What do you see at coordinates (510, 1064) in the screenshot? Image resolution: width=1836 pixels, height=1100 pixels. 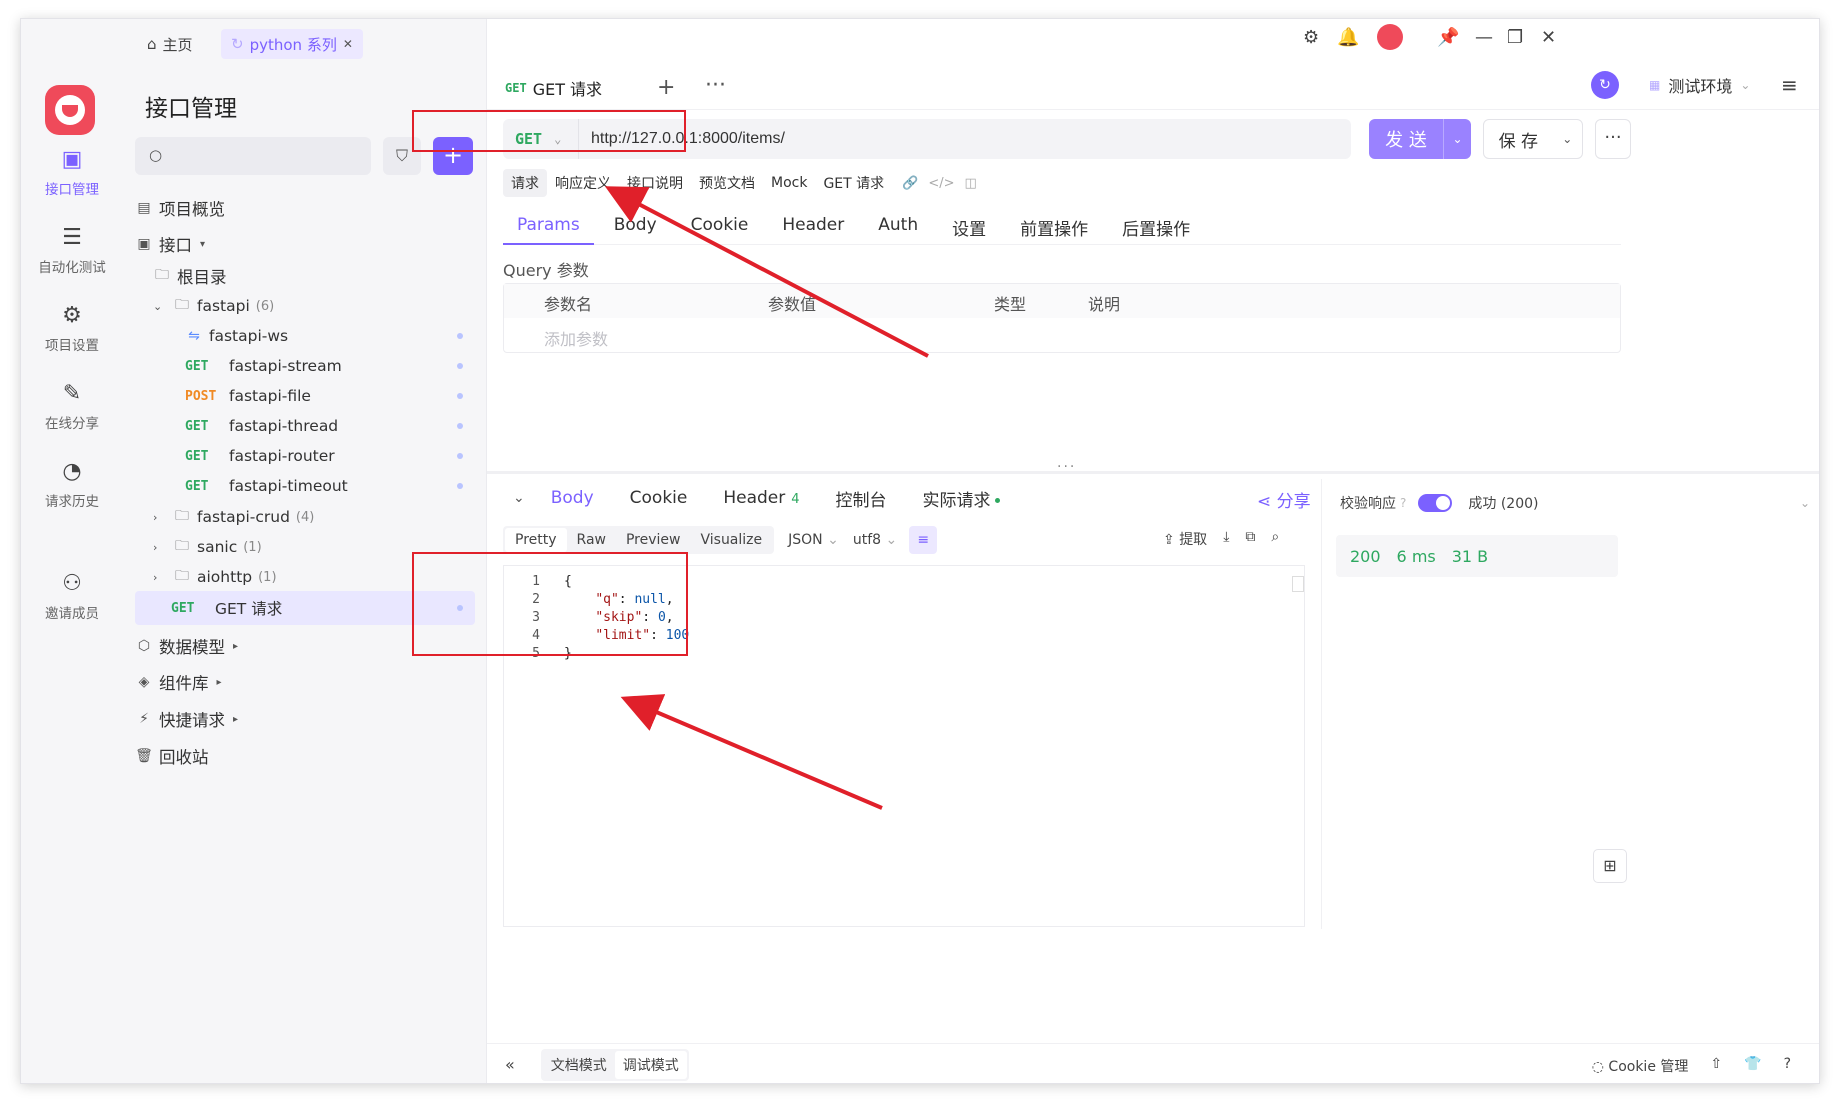 I see `collapse-sidebar-icon: «` at bounding box center [510, 1064].